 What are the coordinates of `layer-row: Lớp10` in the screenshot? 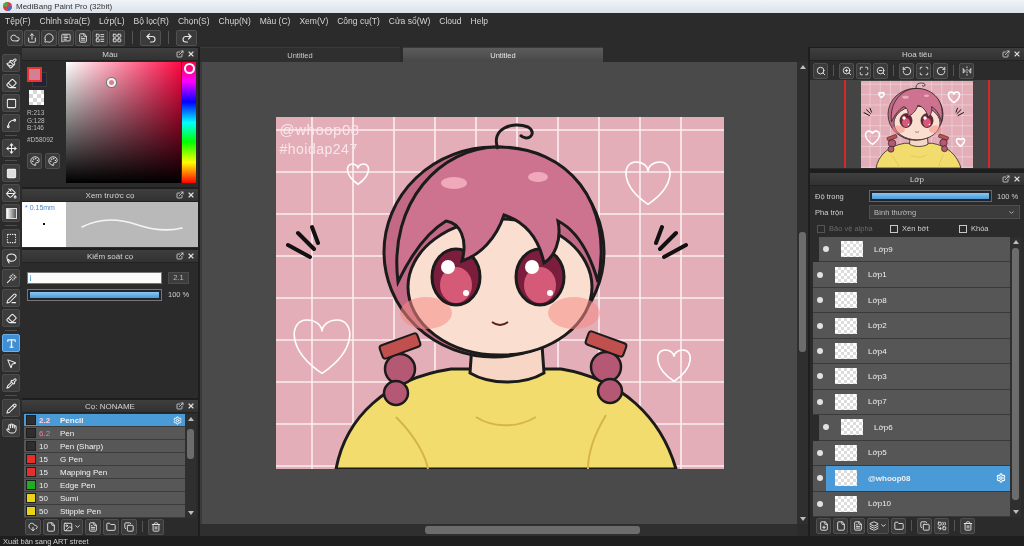 It's located at (911, 504).